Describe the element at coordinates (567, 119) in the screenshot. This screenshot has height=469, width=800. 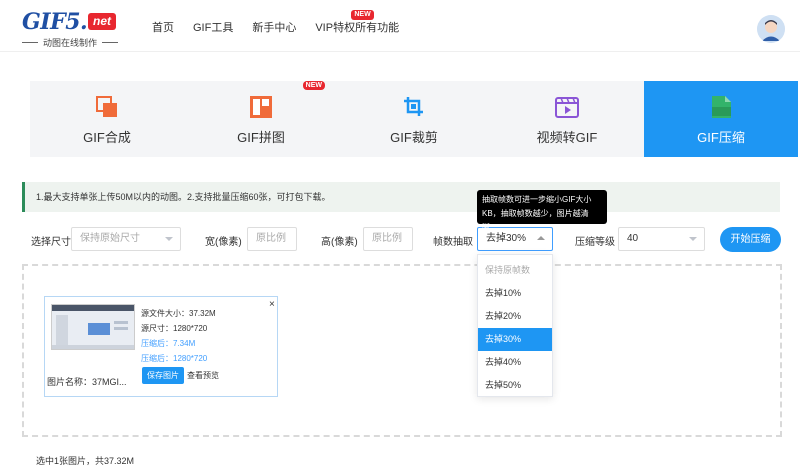
I see `tool-video-to-gif: 视频转GIF` at that location.